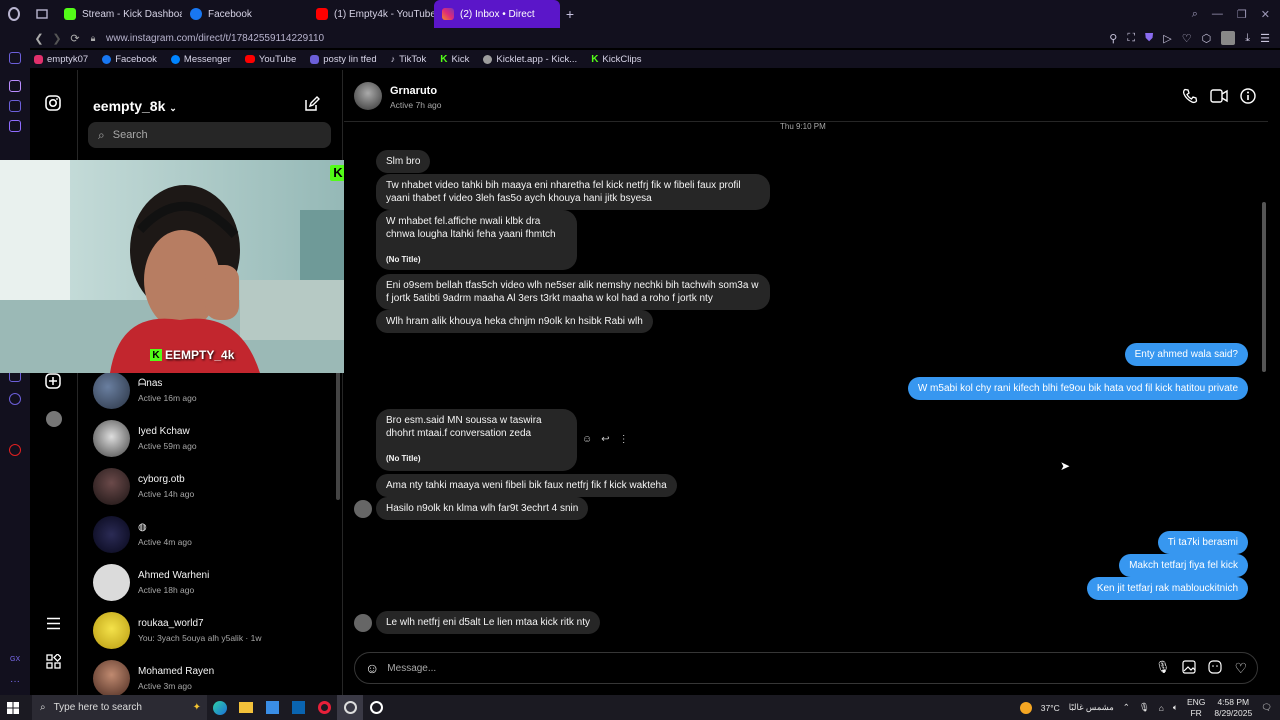 This screenshot has height=720, width=1280. I want to click on apps-icon, so click(53, 661).